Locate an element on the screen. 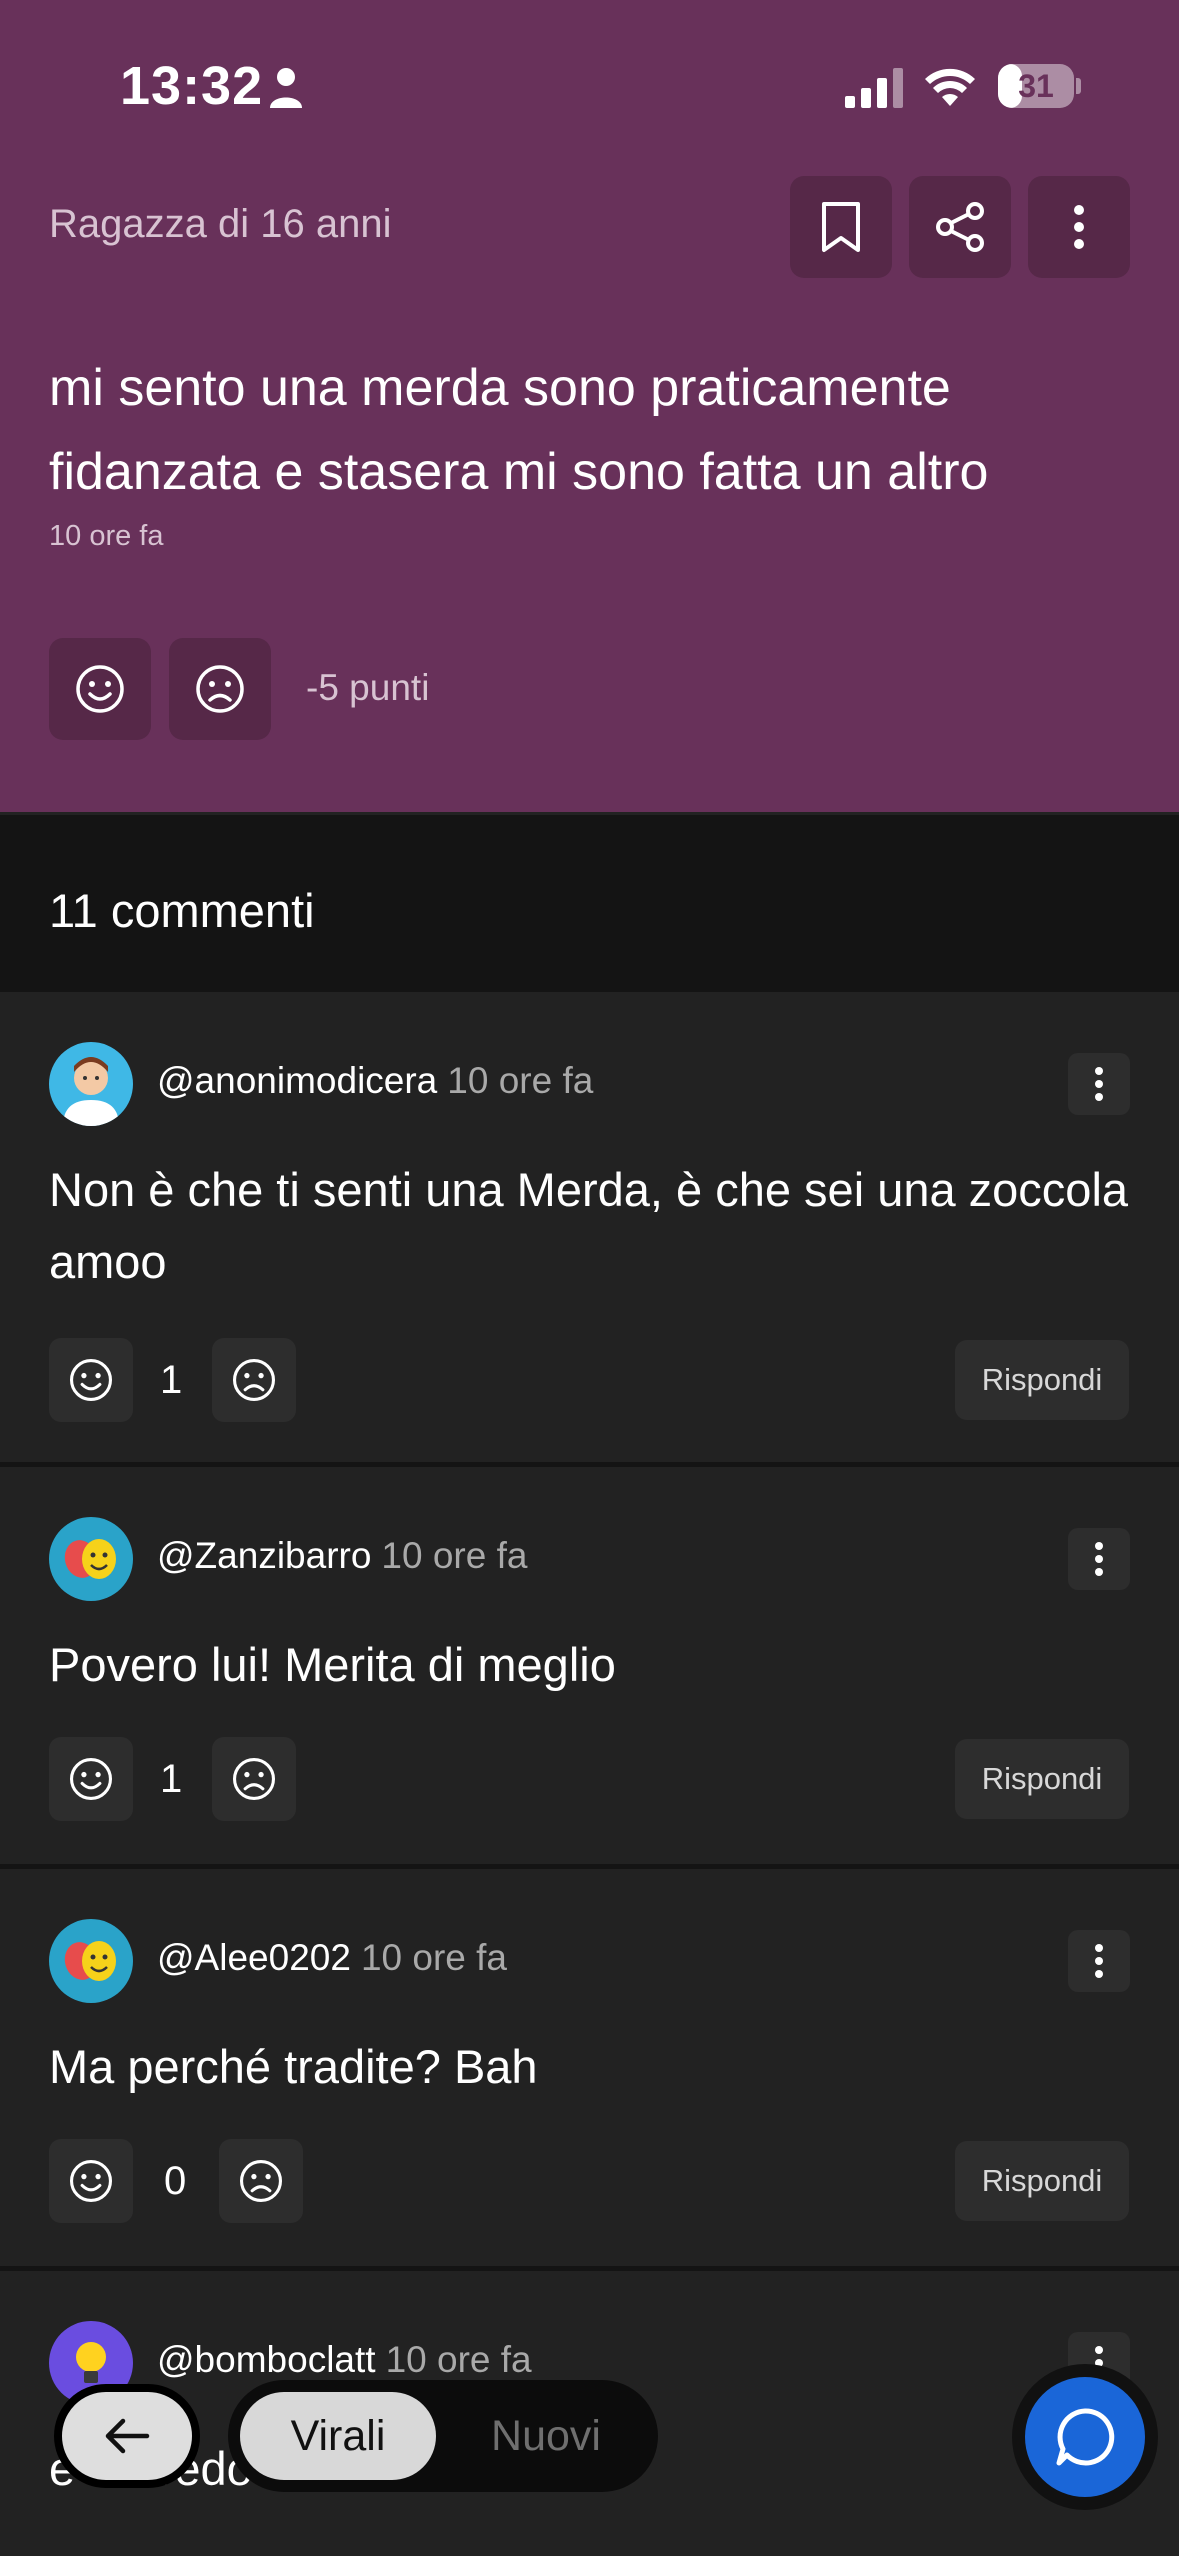 This screenshot has height=2556, width=1179. battery-indicator: 31 is located at coordinates (1040, 87).